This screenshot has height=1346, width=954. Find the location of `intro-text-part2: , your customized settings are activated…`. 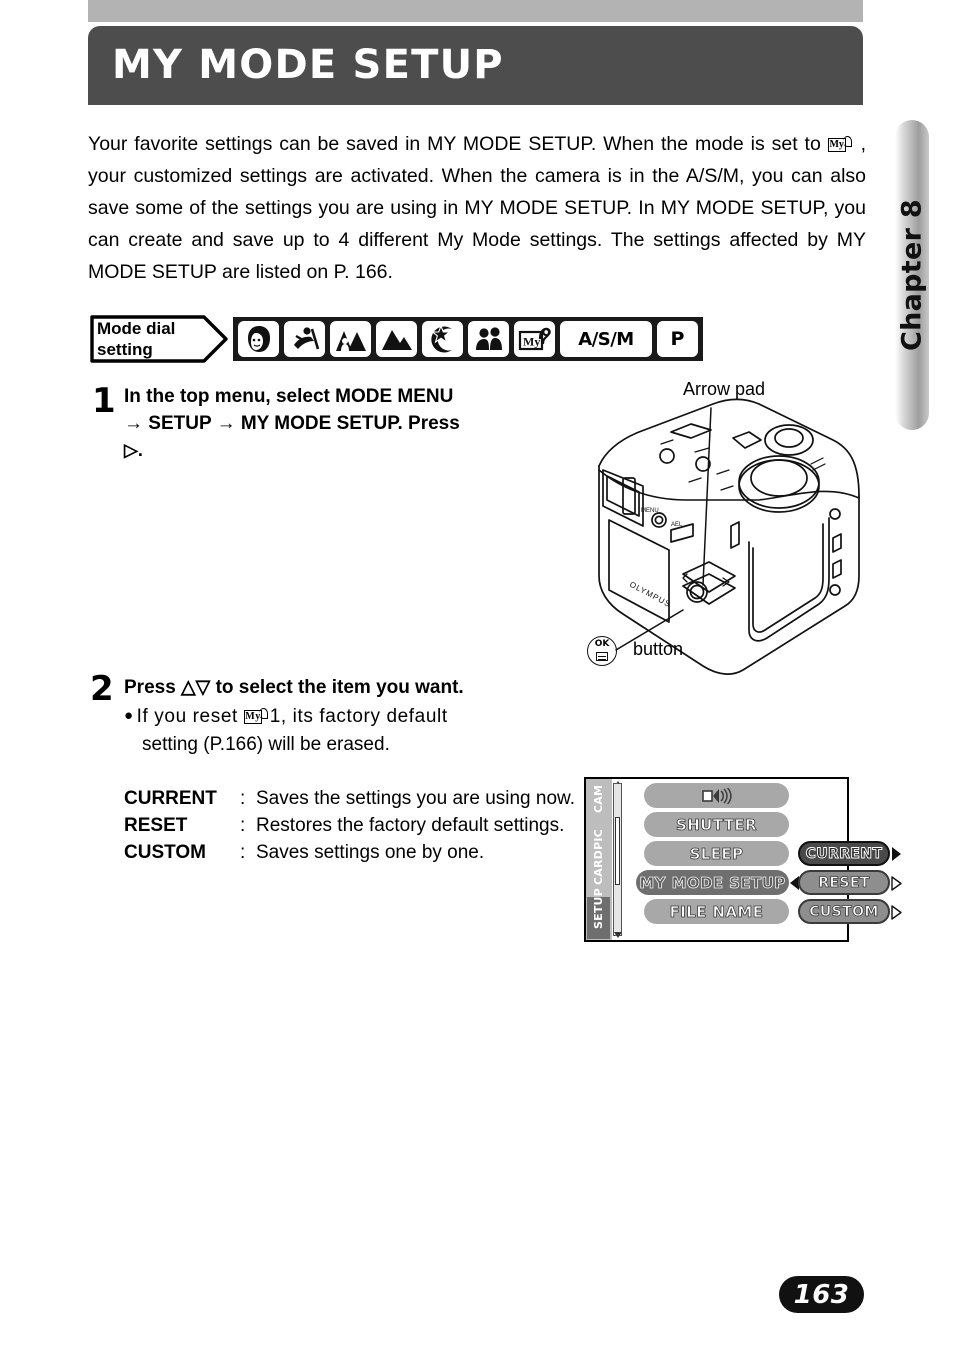

intro-text-part2: , your customized settings are activated… is located at coordinates (477, 208).